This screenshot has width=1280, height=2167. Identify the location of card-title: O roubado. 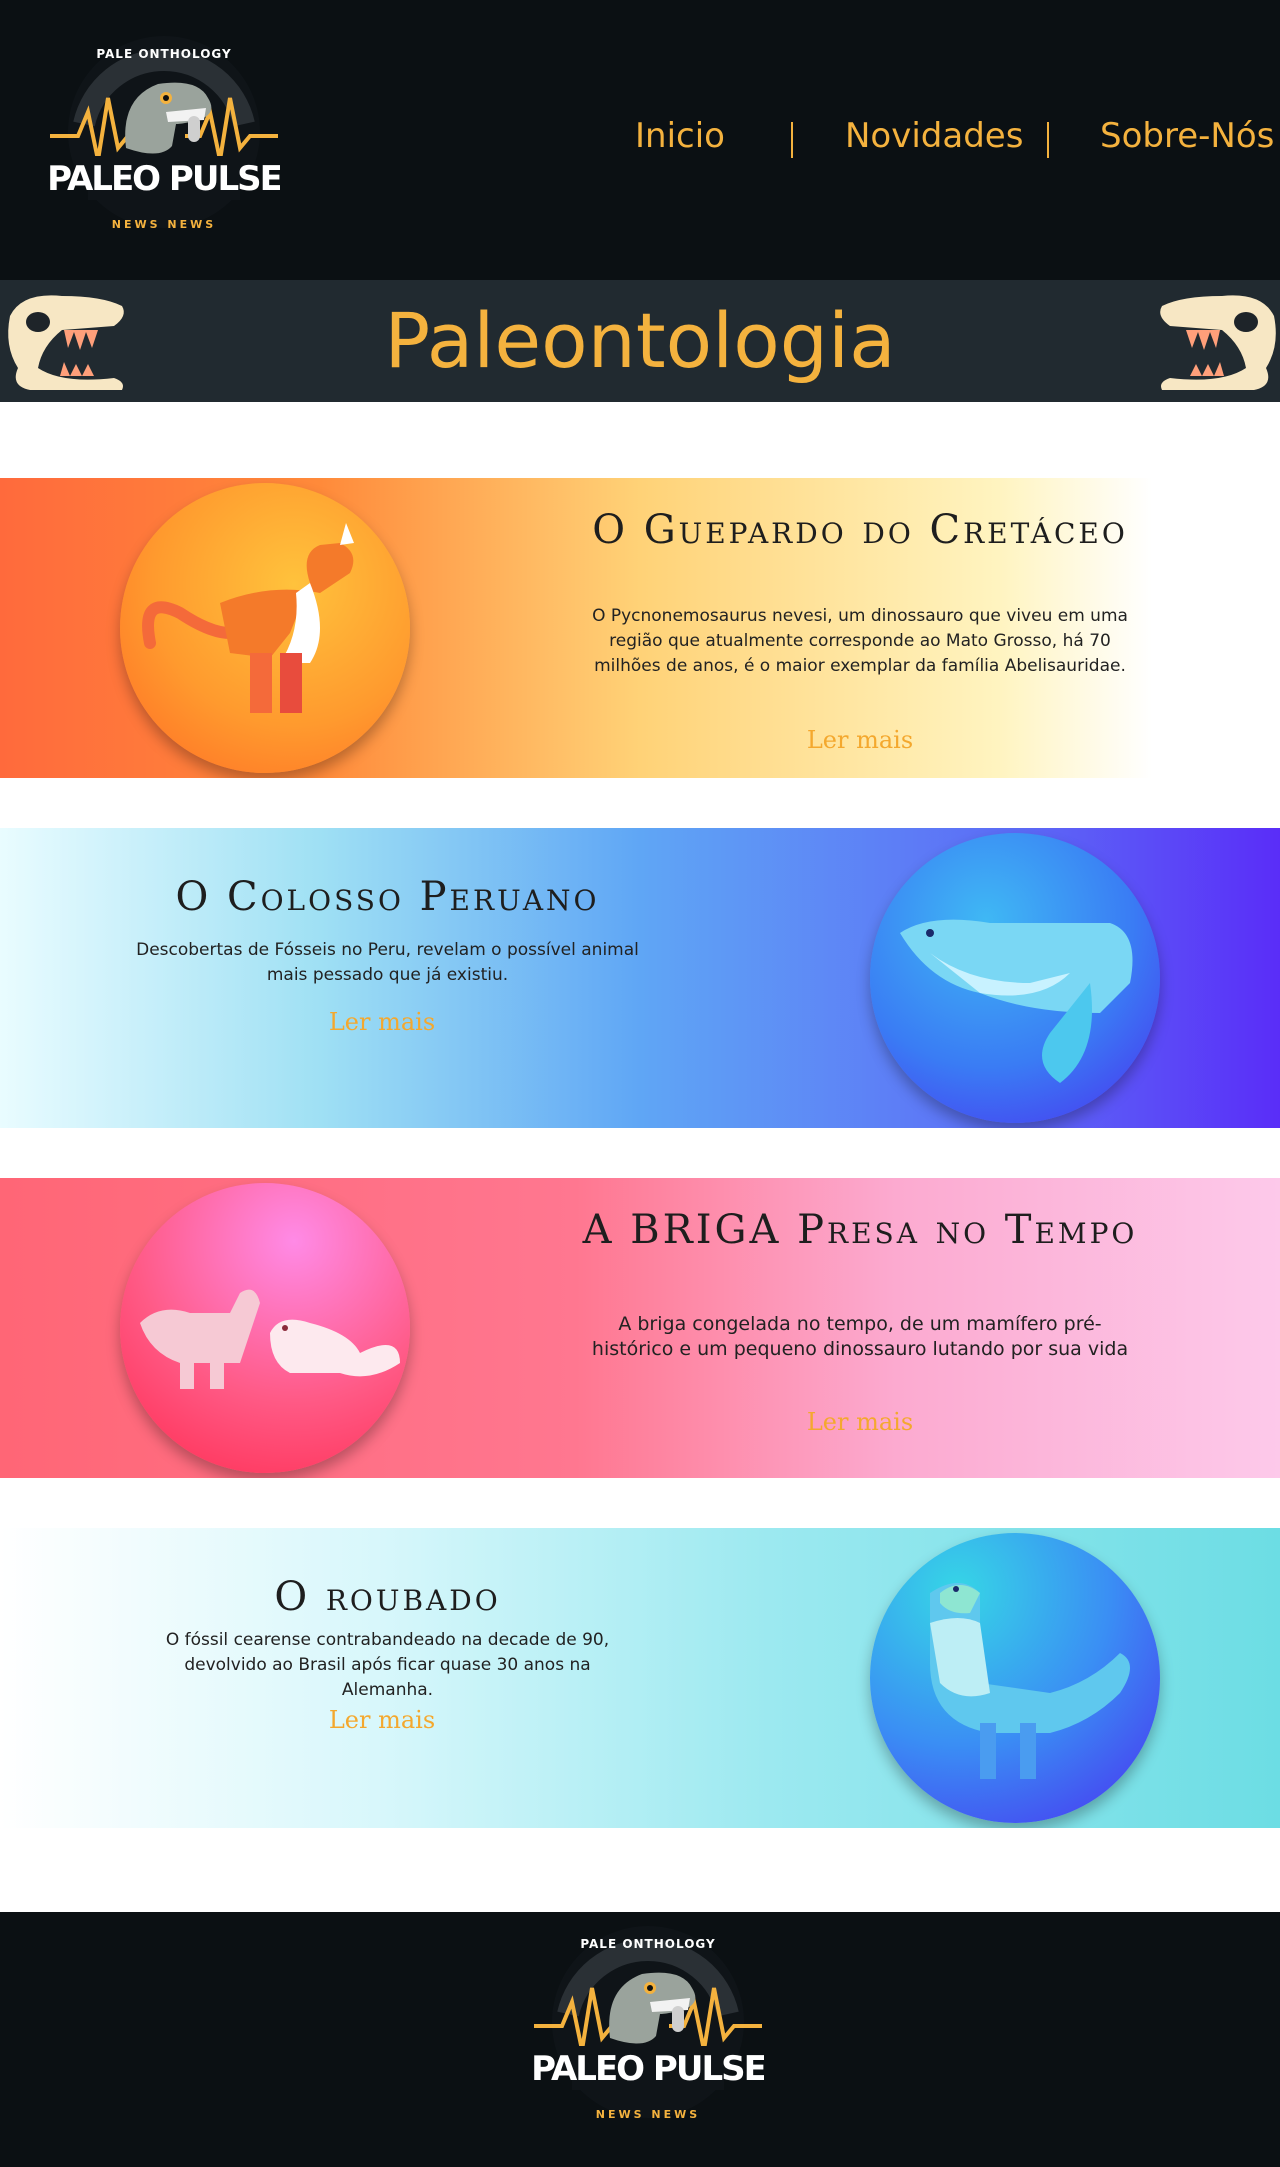
(387, 1597).